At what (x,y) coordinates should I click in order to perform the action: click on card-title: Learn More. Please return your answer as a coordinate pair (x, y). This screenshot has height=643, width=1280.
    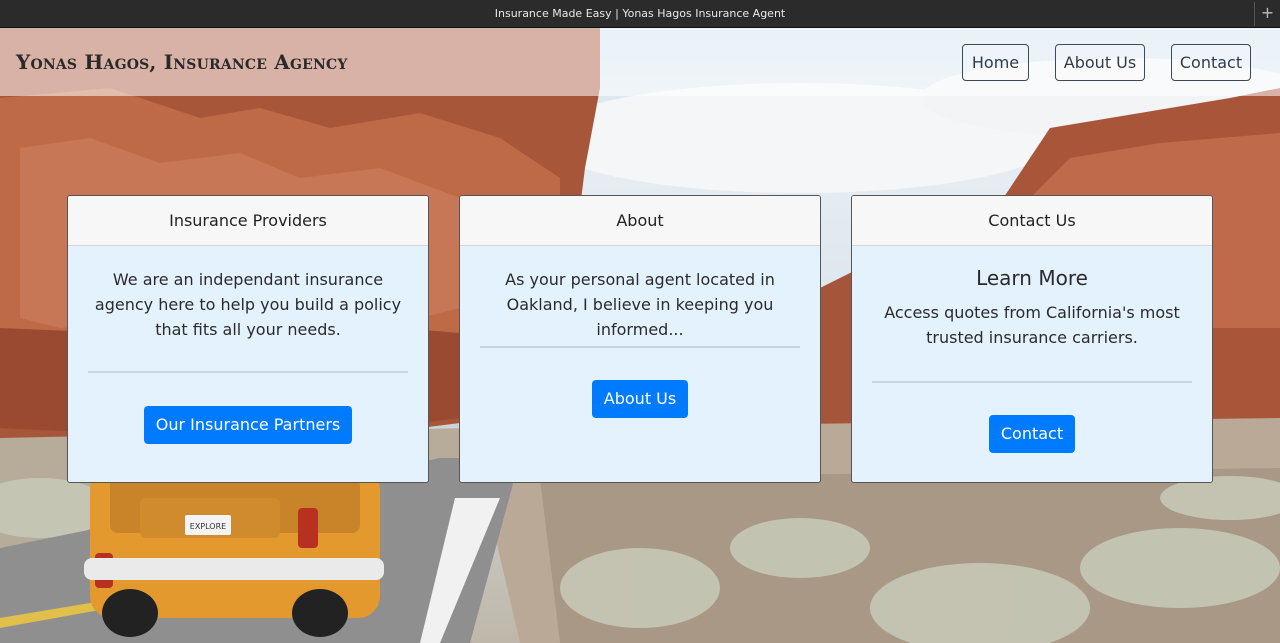
    Looking at the image, I should click on (1032, 278).